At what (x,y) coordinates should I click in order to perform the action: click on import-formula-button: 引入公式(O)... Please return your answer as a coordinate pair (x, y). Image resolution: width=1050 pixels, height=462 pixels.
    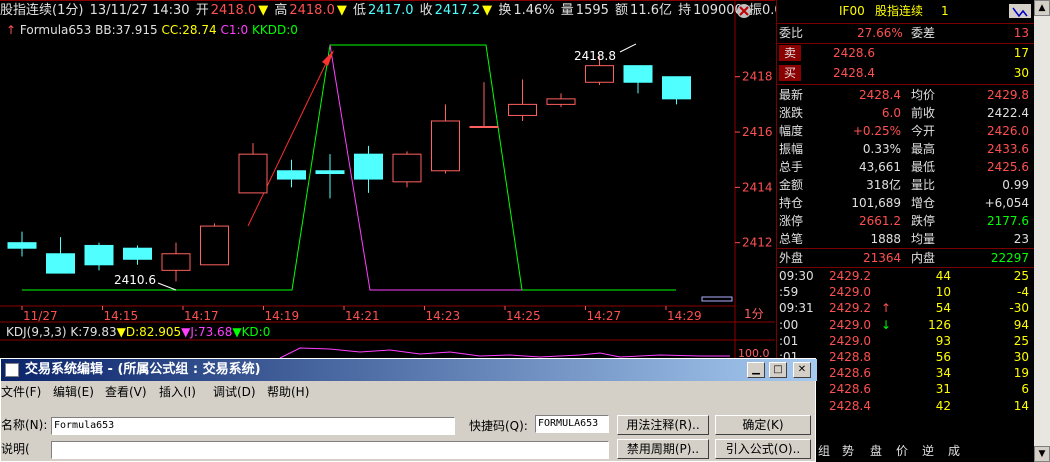
    Looking at the image, I should click on (763, 449).